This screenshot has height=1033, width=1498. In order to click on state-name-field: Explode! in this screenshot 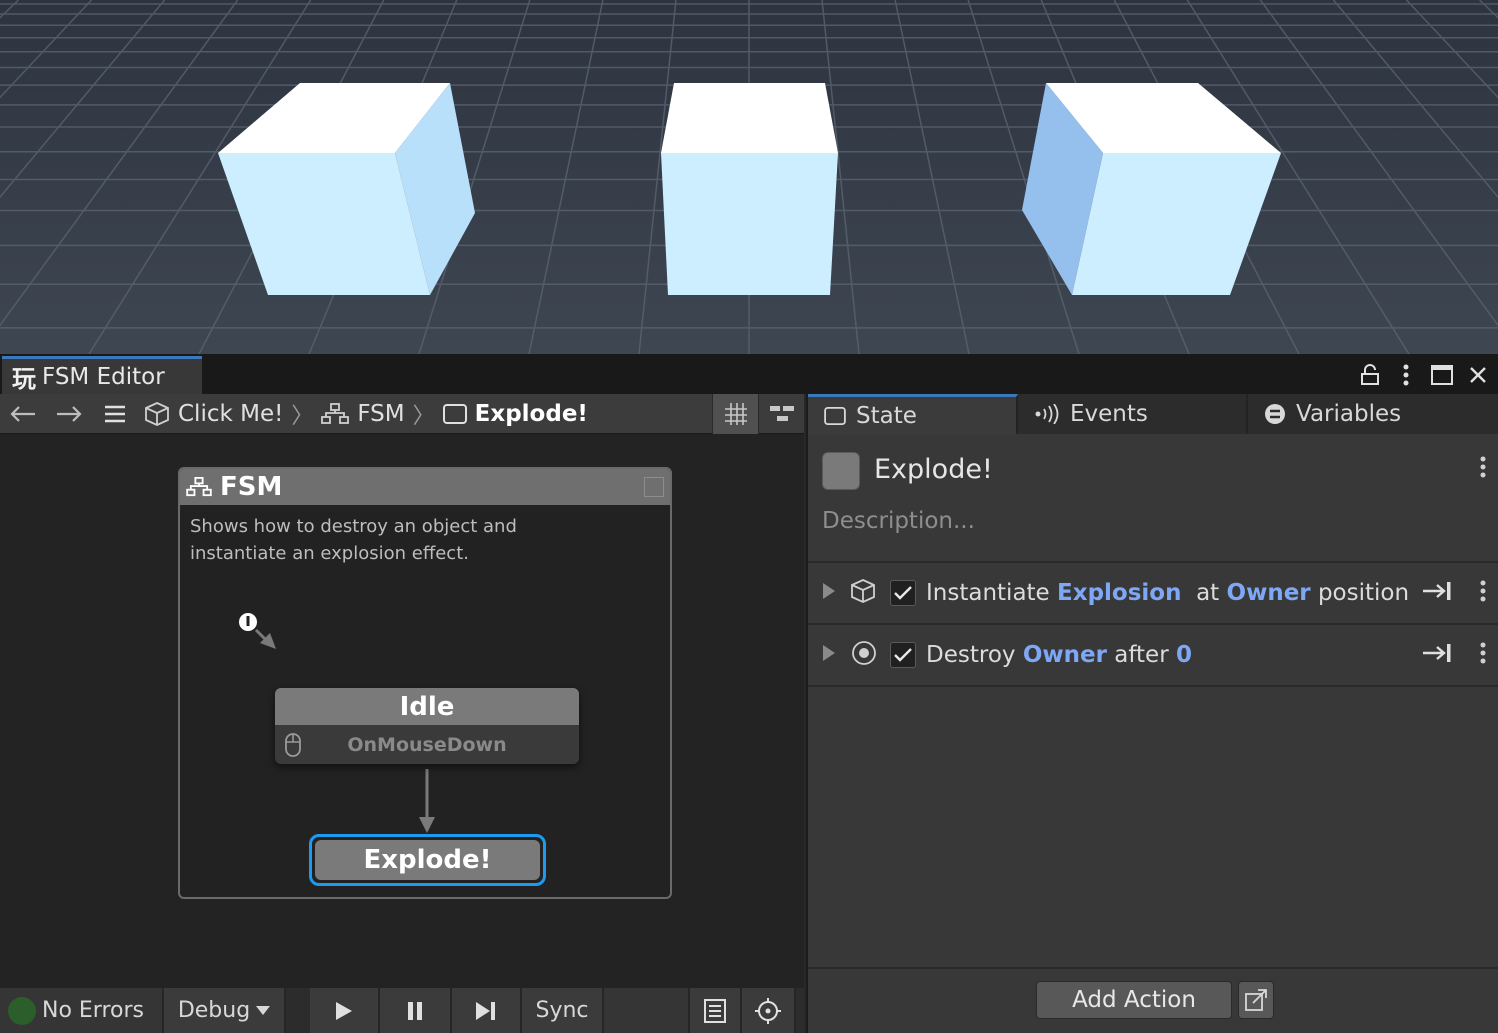, I will do `click(933, 469)`.